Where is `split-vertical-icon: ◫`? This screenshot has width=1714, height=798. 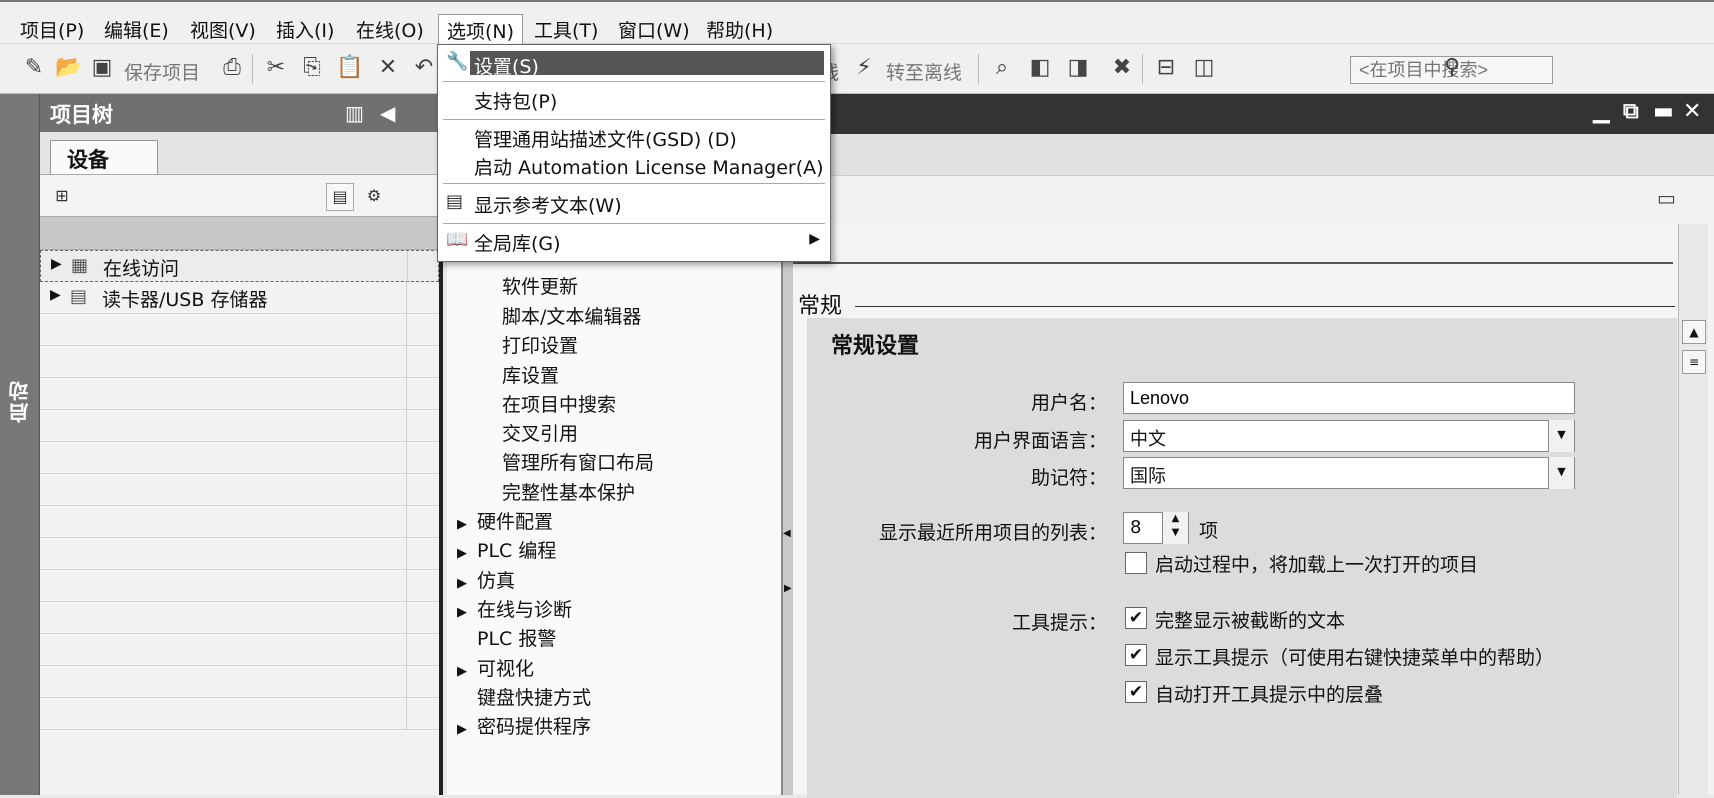 split-vertical-icon: ◫ is located at coordinates (1204, 68).